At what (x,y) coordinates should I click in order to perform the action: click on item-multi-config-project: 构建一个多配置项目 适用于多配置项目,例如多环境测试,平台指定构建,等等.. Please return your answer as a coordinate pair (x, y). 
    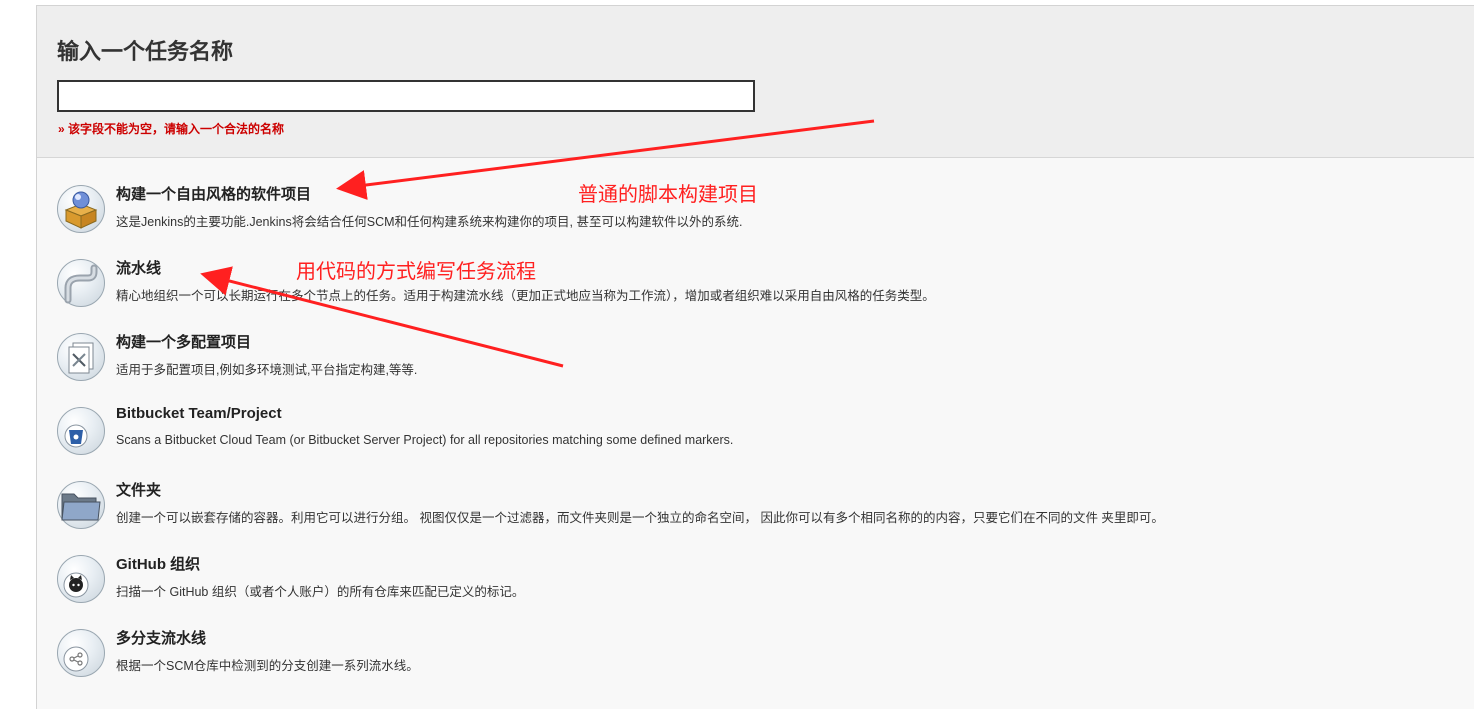
    Looking at the image, I should click on (707, 361).